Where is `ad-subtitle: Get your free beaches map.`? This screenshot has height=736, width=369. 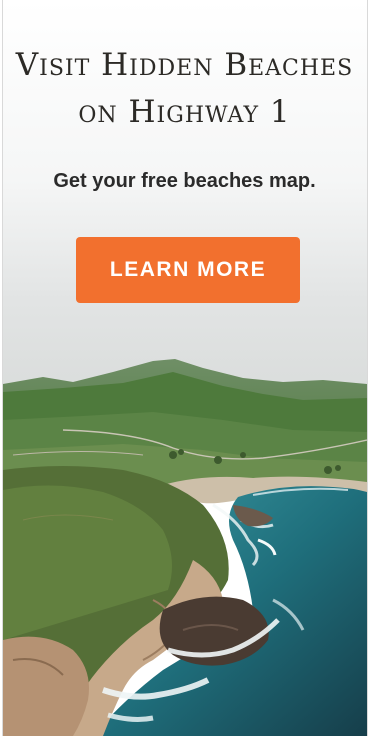
ad-subtitle: Get your free beaches map. is located at coordinates (184, 181).